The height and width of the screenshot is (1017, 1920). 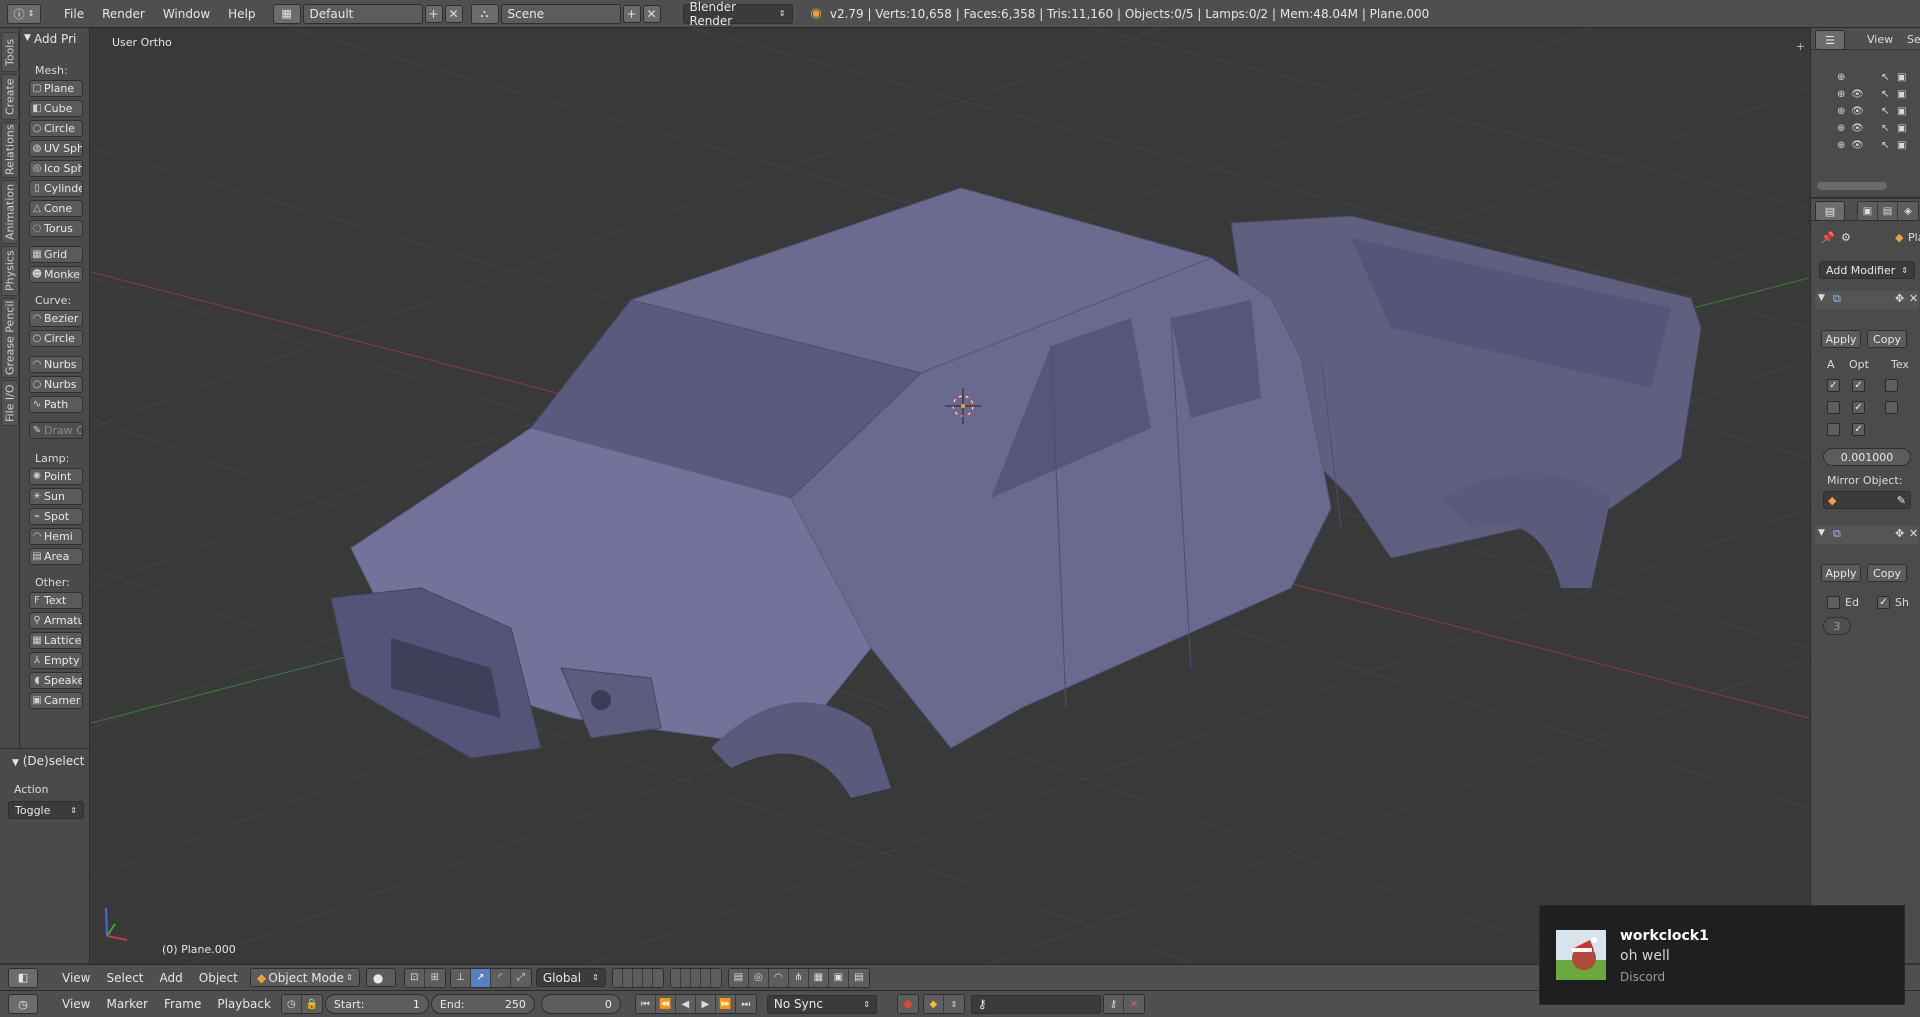 What do you see at coordinates (953, 1004) in the screenshot?
I see `chevron-updown-icon: ⇕` at bounding box center [953, 1004].